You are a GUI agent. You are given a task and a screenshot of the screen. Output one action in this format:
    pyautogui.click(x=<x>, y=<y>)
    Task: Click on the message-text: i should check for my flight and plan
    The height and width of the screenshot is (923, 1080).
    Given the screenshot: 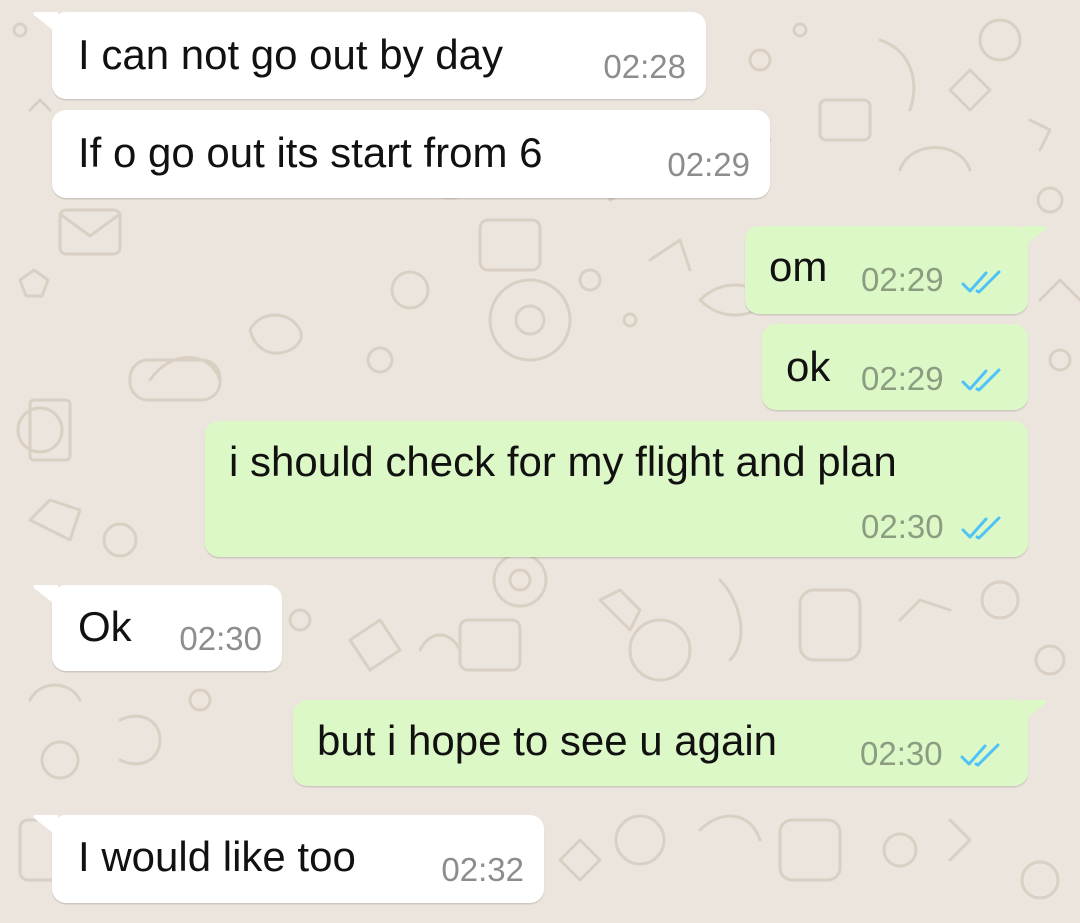 What is the action you would take?
    pyautogui.click(x=563, y=461)
    